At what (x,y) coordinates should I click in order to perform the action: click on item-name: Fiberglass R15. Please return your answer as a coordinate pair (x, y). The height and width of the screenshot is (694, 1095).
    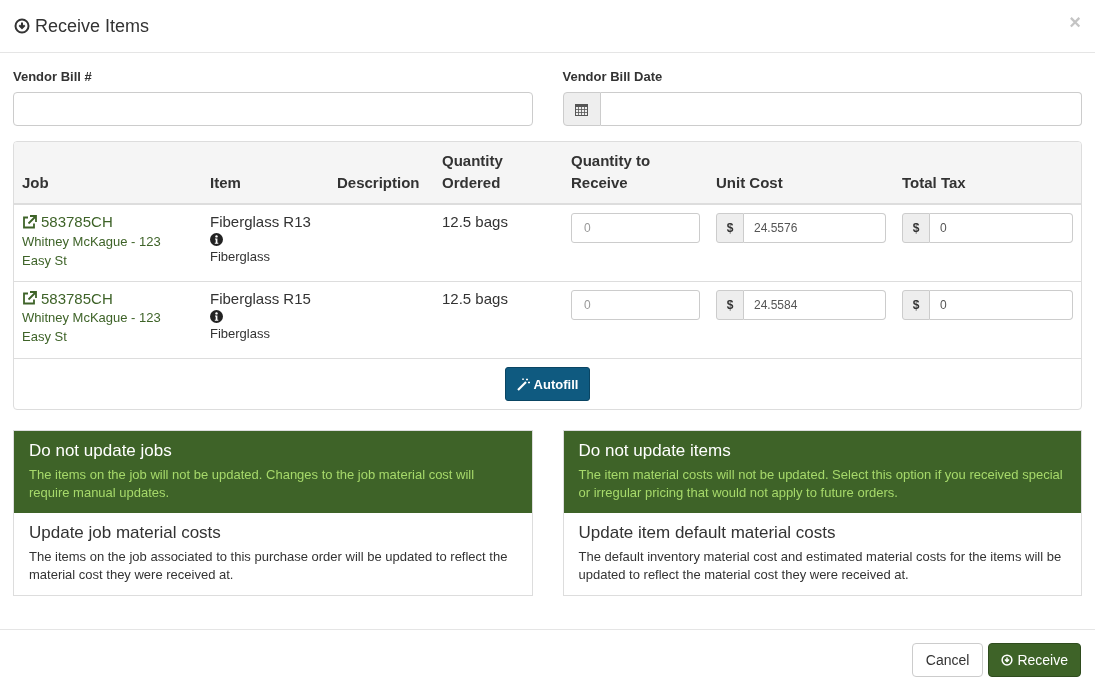
    Looking at the image, I should click on (261, 298).